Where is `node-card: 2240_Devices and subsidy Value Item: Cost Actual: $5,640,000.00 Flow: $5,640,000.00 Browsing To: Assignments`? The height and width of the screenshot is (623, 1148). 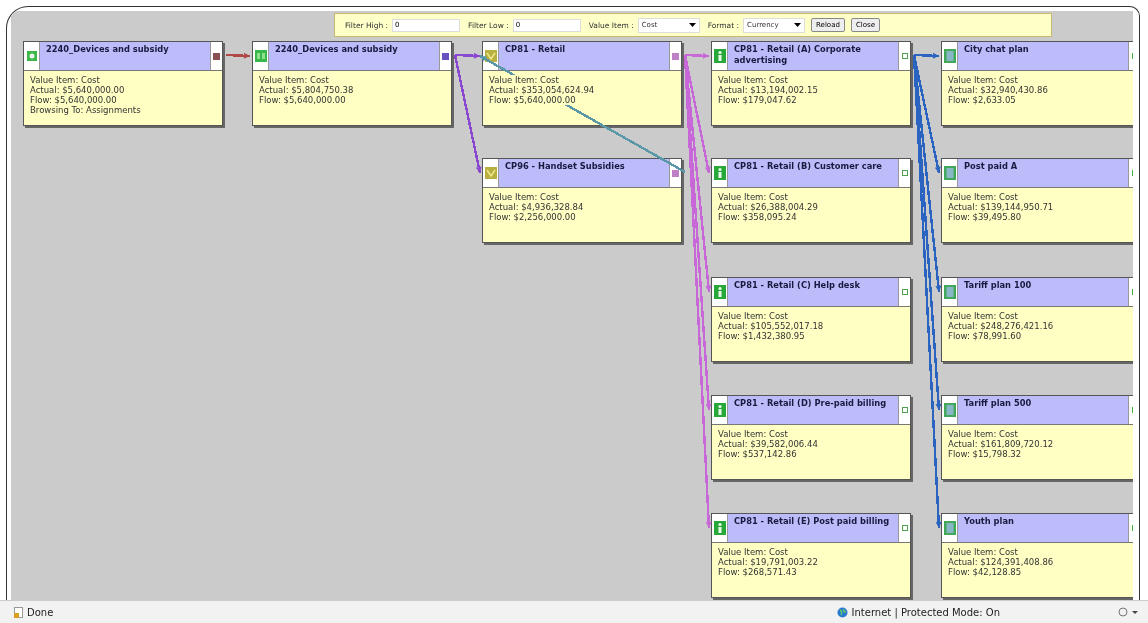
node-card: 2240_Devices and subsidy Value Item: Cost Actual: $5,640,000.00 Flow: $5,640,000.00 Browsing To: Assignments is located at coordinates (123, 83).